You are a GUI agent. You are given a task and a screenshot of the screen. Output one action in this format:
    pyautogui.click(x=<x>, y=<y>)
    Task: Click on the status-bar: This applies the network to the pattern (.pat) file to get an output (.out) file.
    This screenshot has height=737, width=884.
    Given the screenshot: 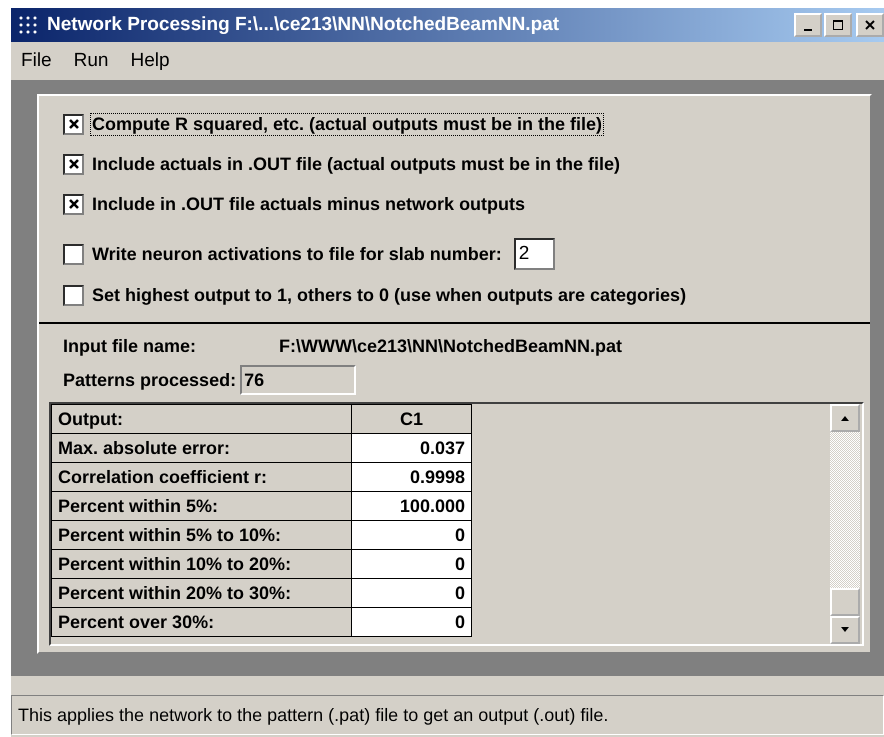 What is the action you would take?
    pyautogui.click(x=447, y=715)
    